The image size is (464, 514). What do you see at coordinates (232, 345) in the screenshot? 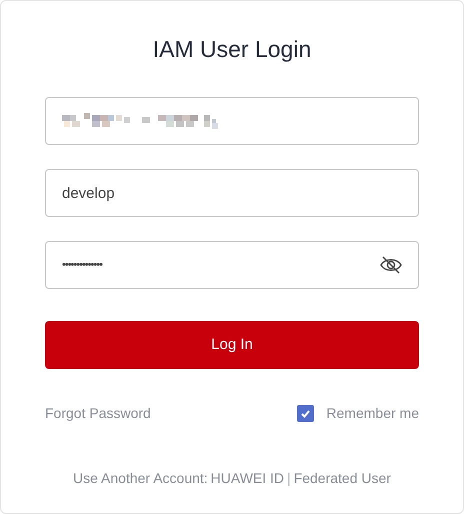
I see `login-button: Log In` at bounding box center [232, 345].